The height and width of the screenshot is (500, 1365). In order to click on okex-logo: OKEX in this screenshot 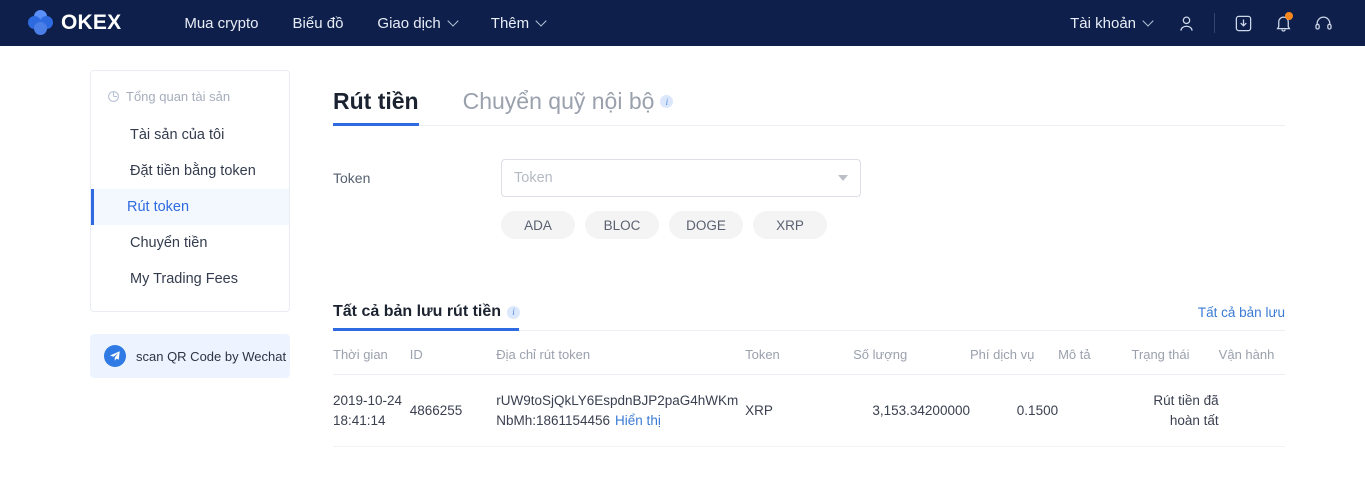, I will do `click(74, 23)`.